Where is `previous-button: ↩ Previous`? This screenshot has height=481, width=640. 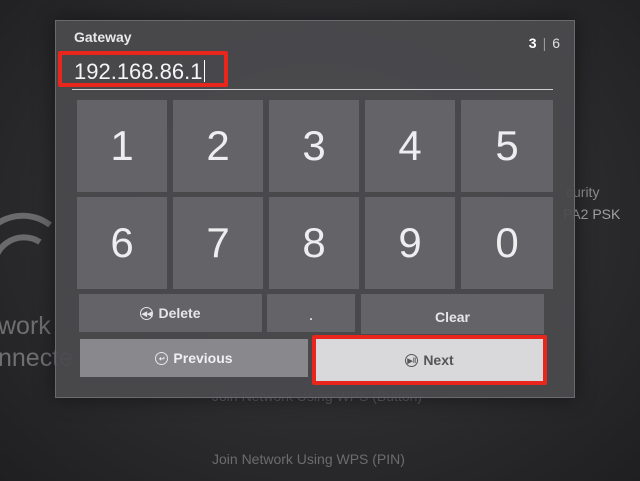 previous-button: ↩ Previous is located at coordinates (194, 358).